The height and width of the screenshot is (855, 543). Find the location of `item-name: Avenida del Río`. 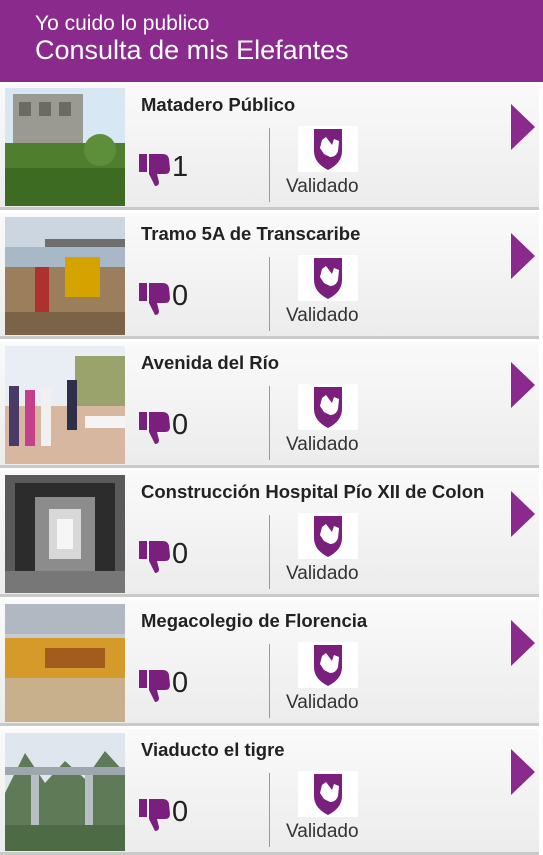

item-name: Avenida del Río is located at coordinates (210, 362).